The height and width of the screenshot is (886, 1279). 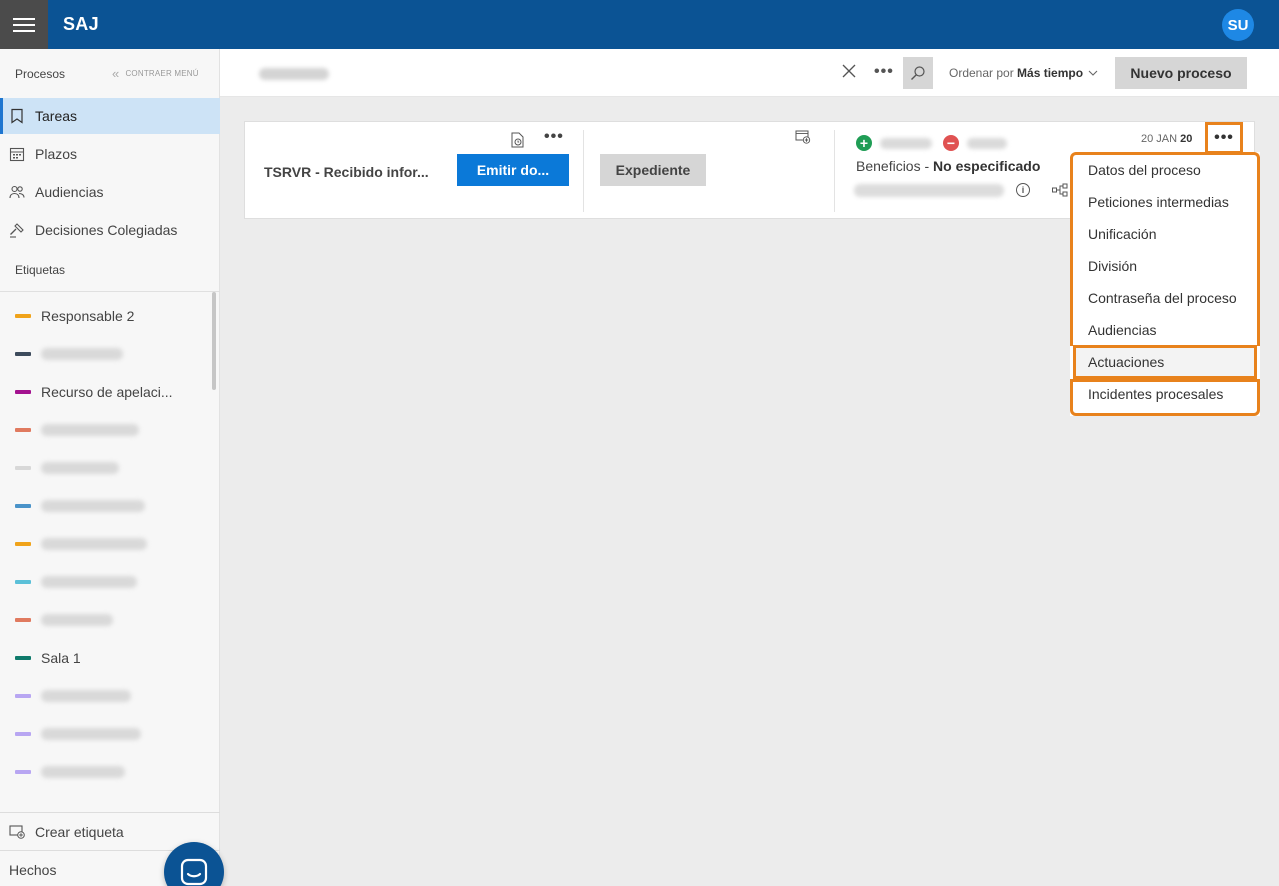 What do you see at coordinates (106, 316) in the screenshot?
I see `tag-item: Responsable 2` at bounding box center [106, 316].